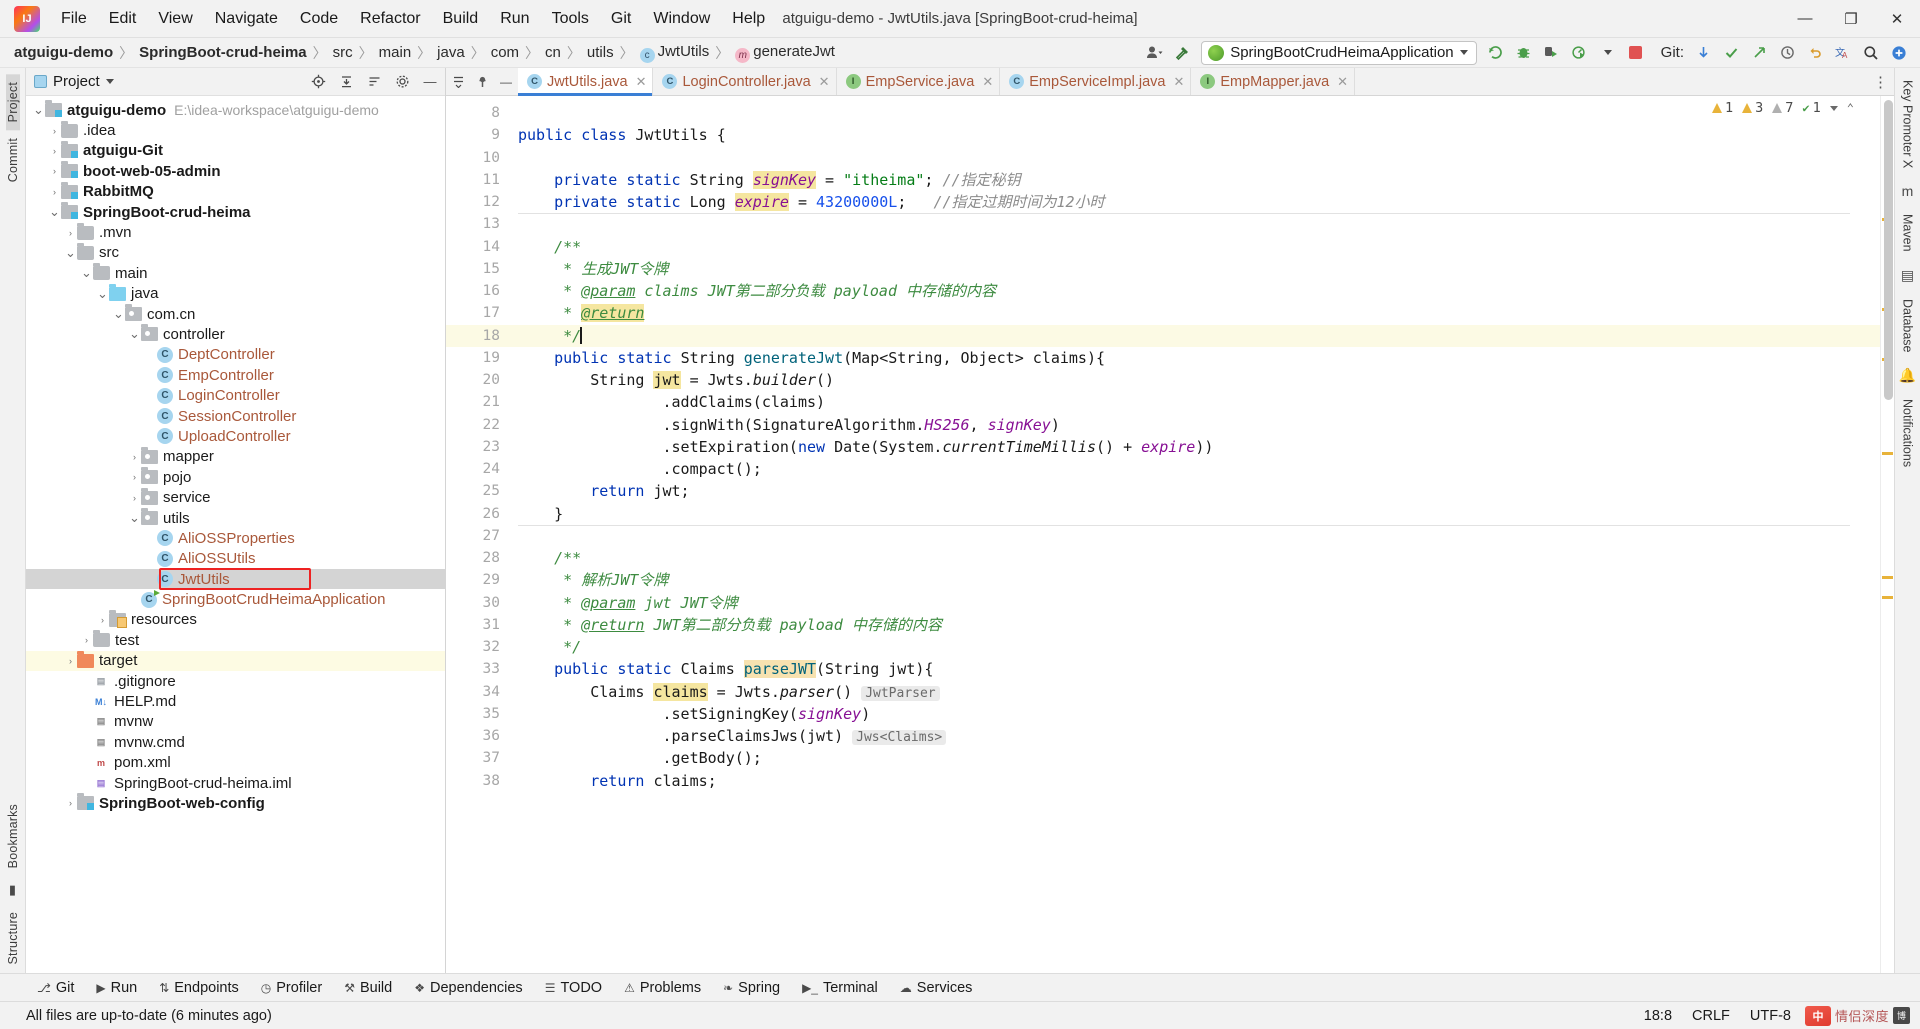  What do you see at coordinates (175, 19) in the screenshot?
I see `menu-view: View` at bounding box center [175, 19].